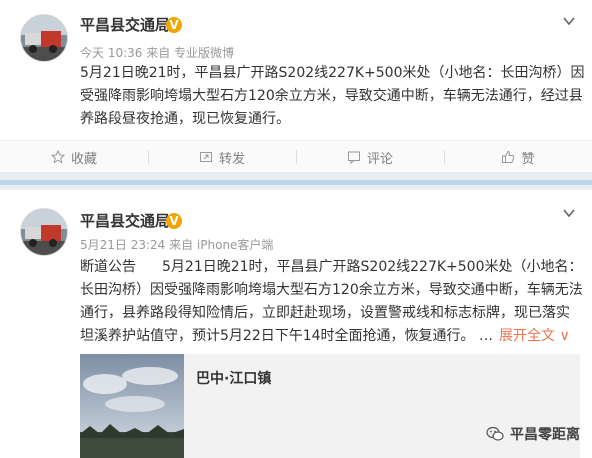 The width and height of the screenshot is (592, 458). What do you see at coordinates (528, 159) in the screenshot?
I see `like-label: 赞` at bounding box center [528, 159].